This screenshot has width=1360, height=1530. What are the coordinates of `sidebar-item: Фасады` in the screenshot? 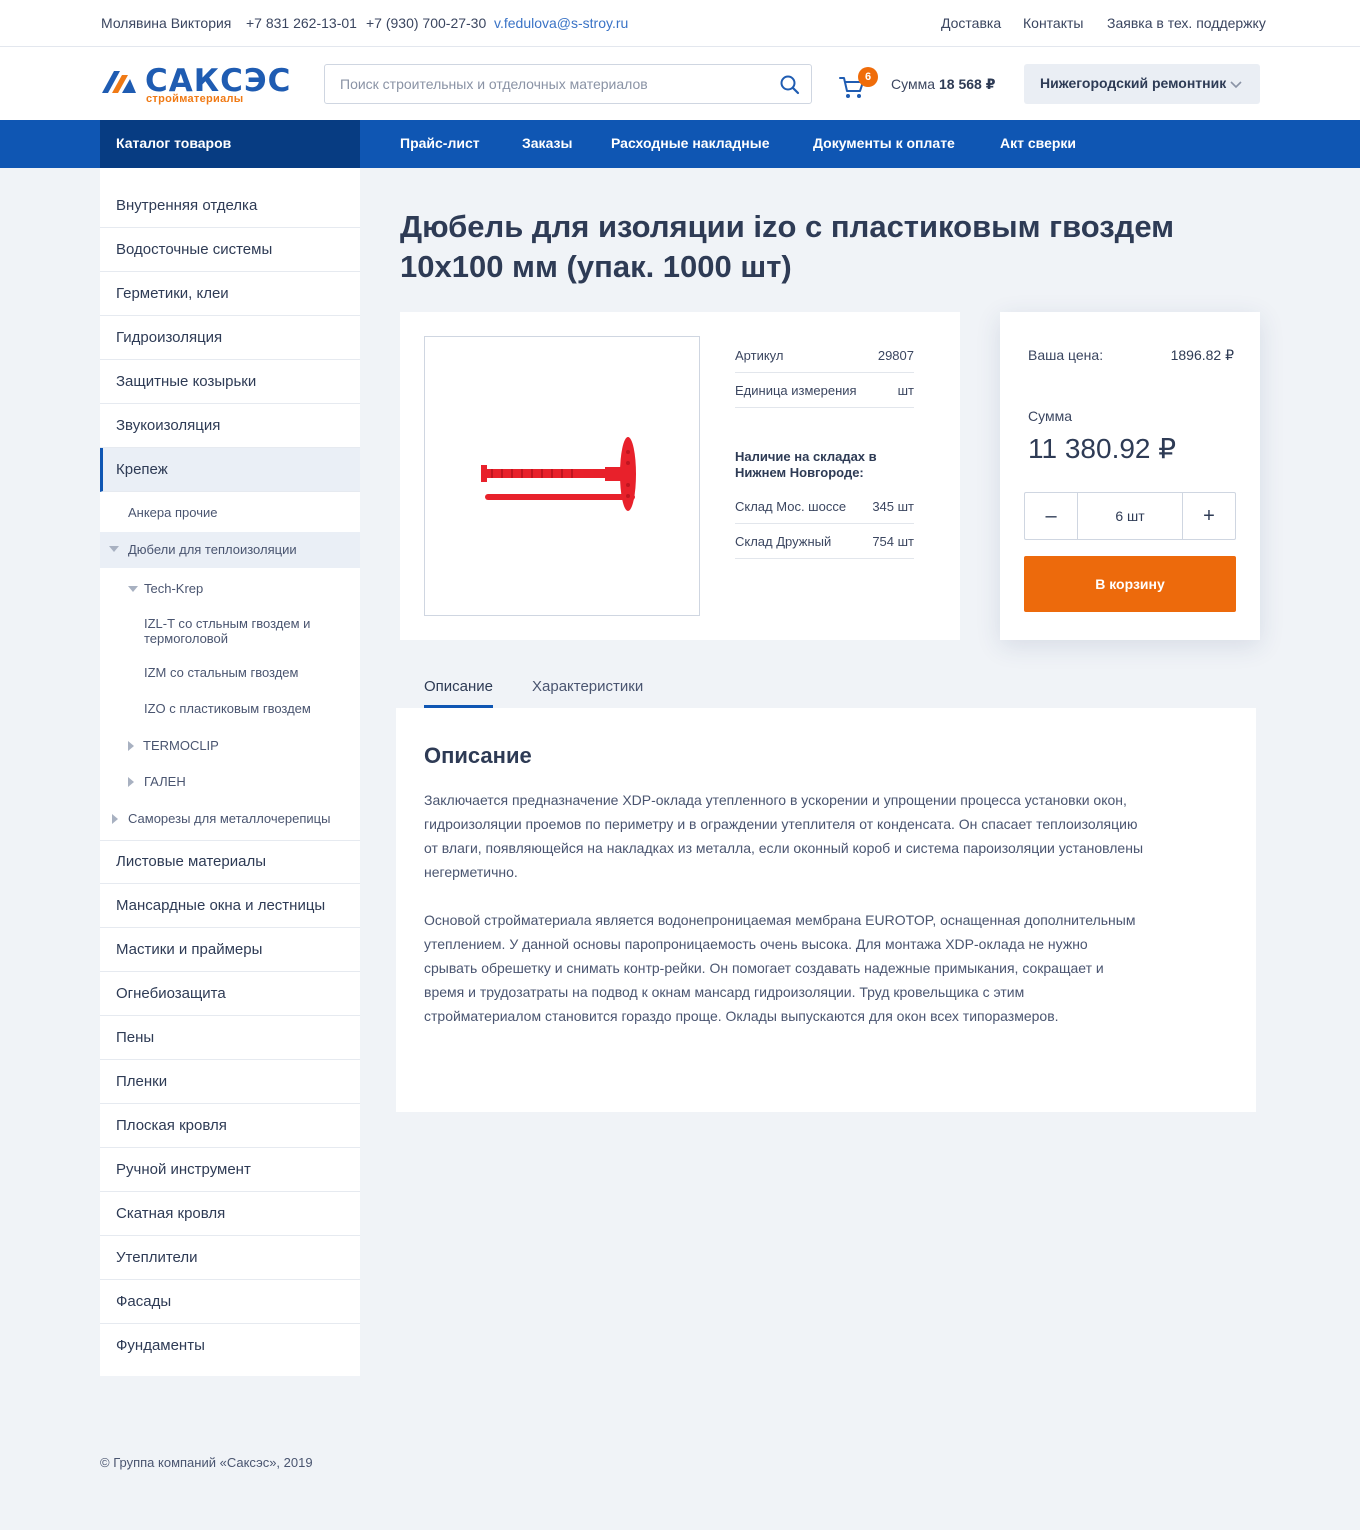 It's located at (230, 1302).